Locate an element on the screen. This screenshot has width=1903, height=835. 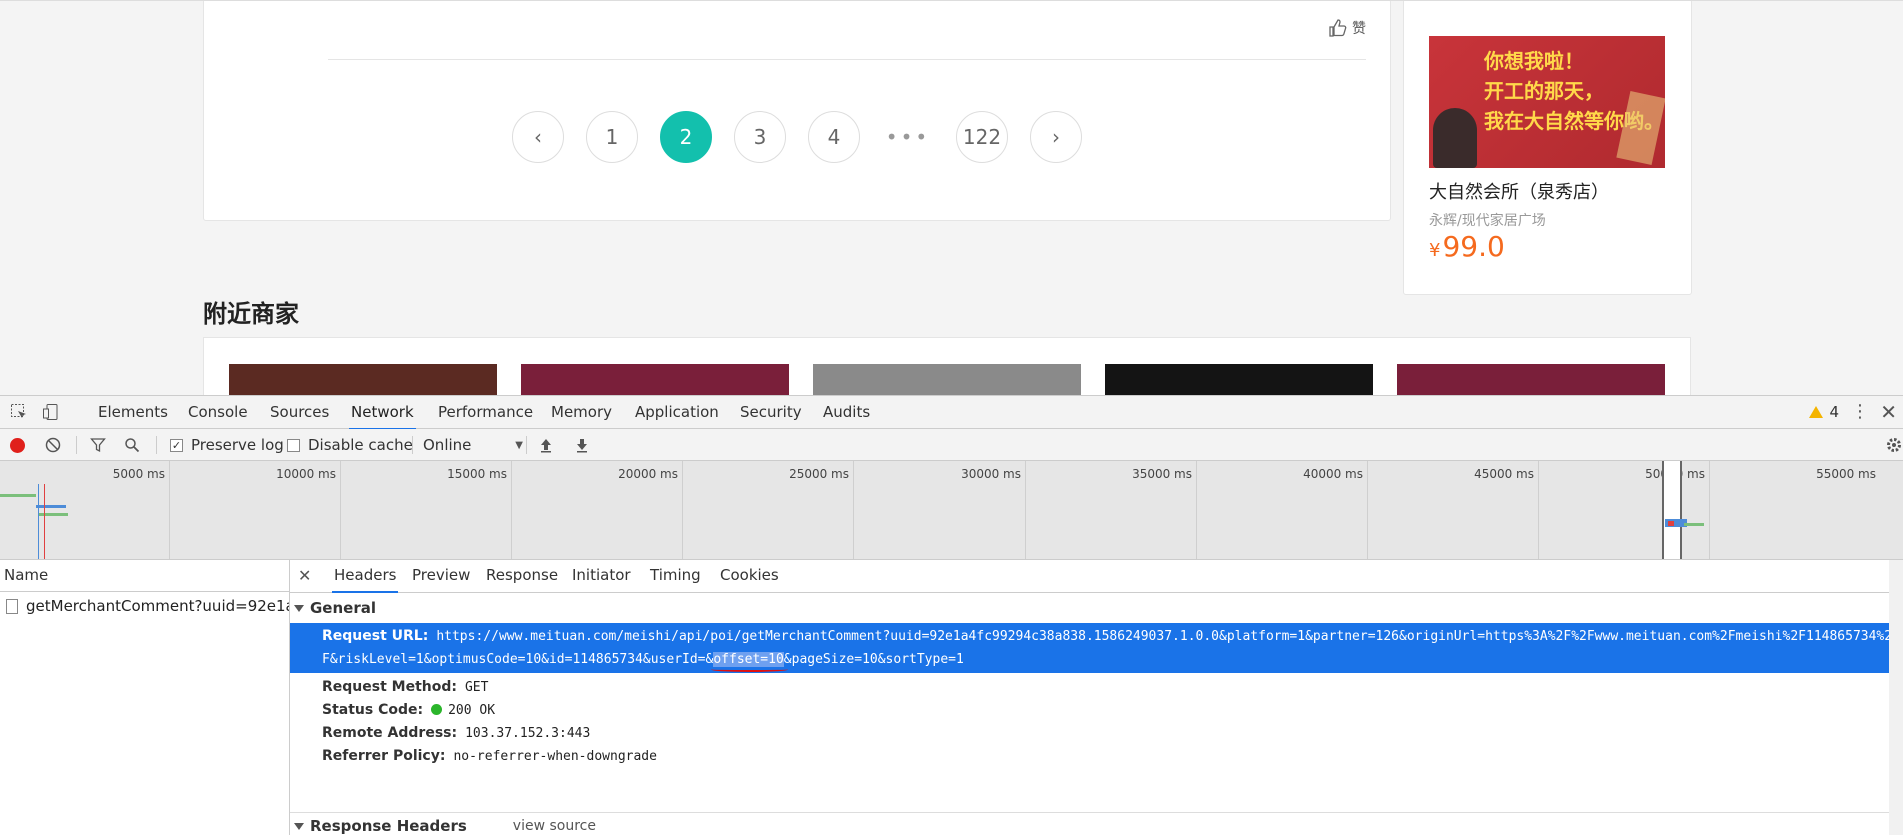
warnings-counter: 4 is located at coordinates (1824, 412).